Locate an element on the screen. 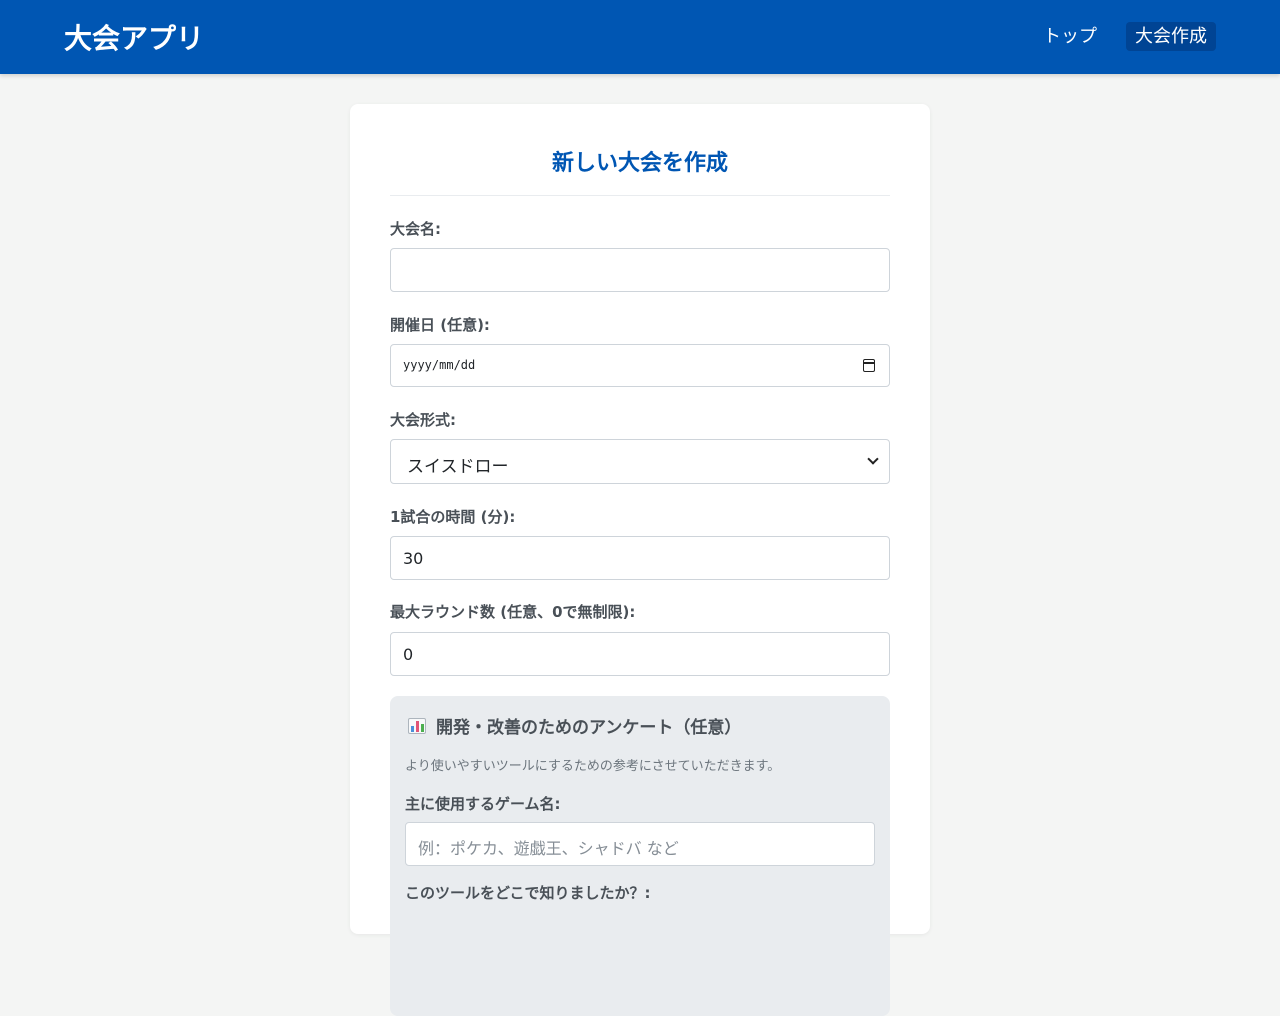 The height and width of the screenshot is (1016, 1280). tournament-name-label: 大会名: is located at coordinates (415, 229).